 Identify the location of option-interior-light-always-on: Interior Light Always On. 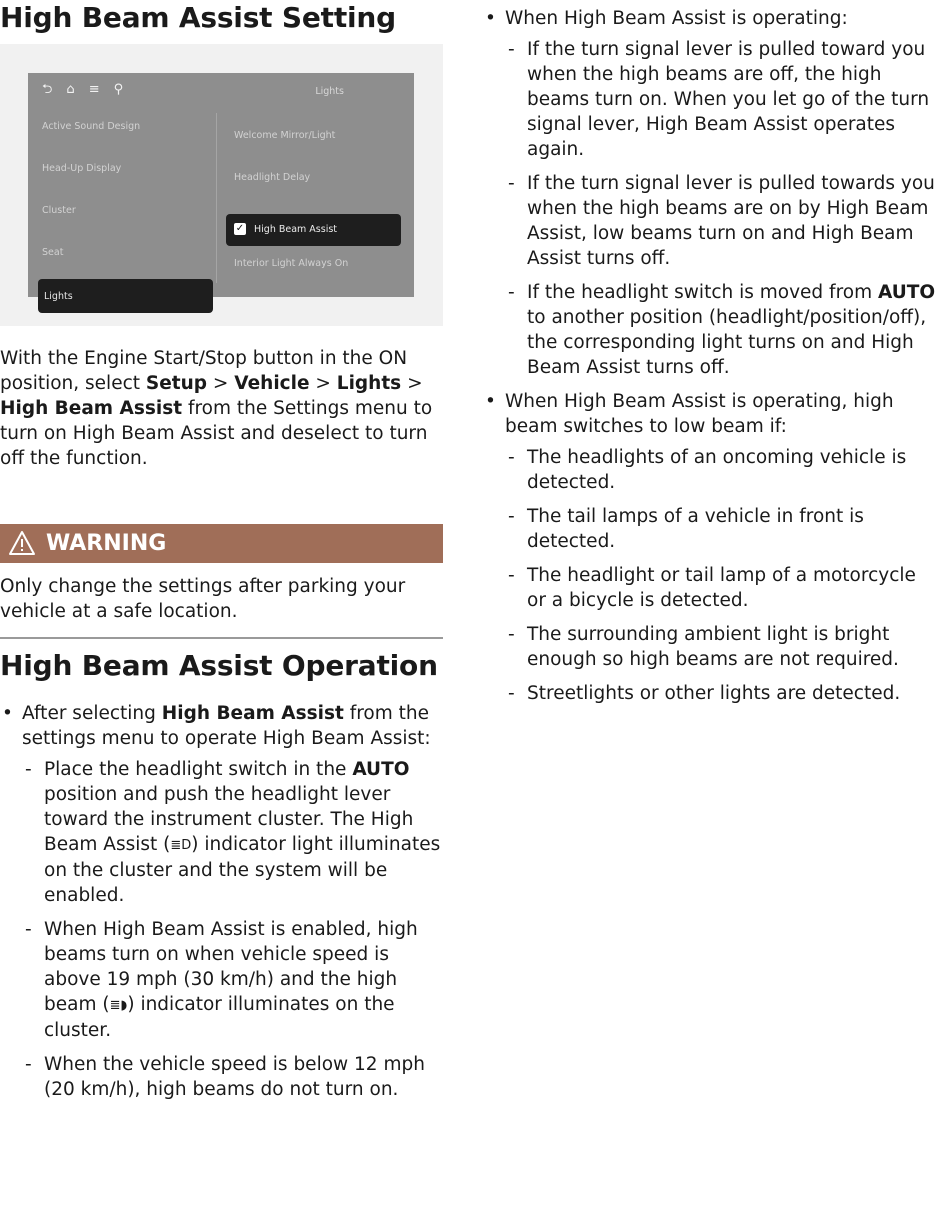
(291, 263).